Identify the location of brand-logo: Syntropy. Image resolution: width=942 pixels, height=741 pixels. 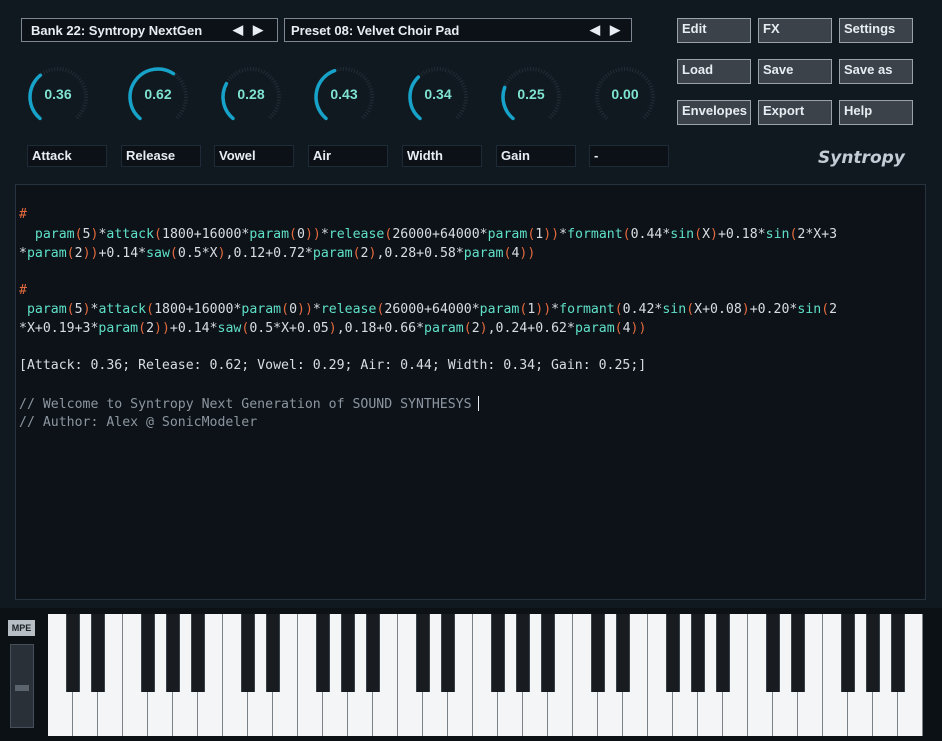
(861, 158).